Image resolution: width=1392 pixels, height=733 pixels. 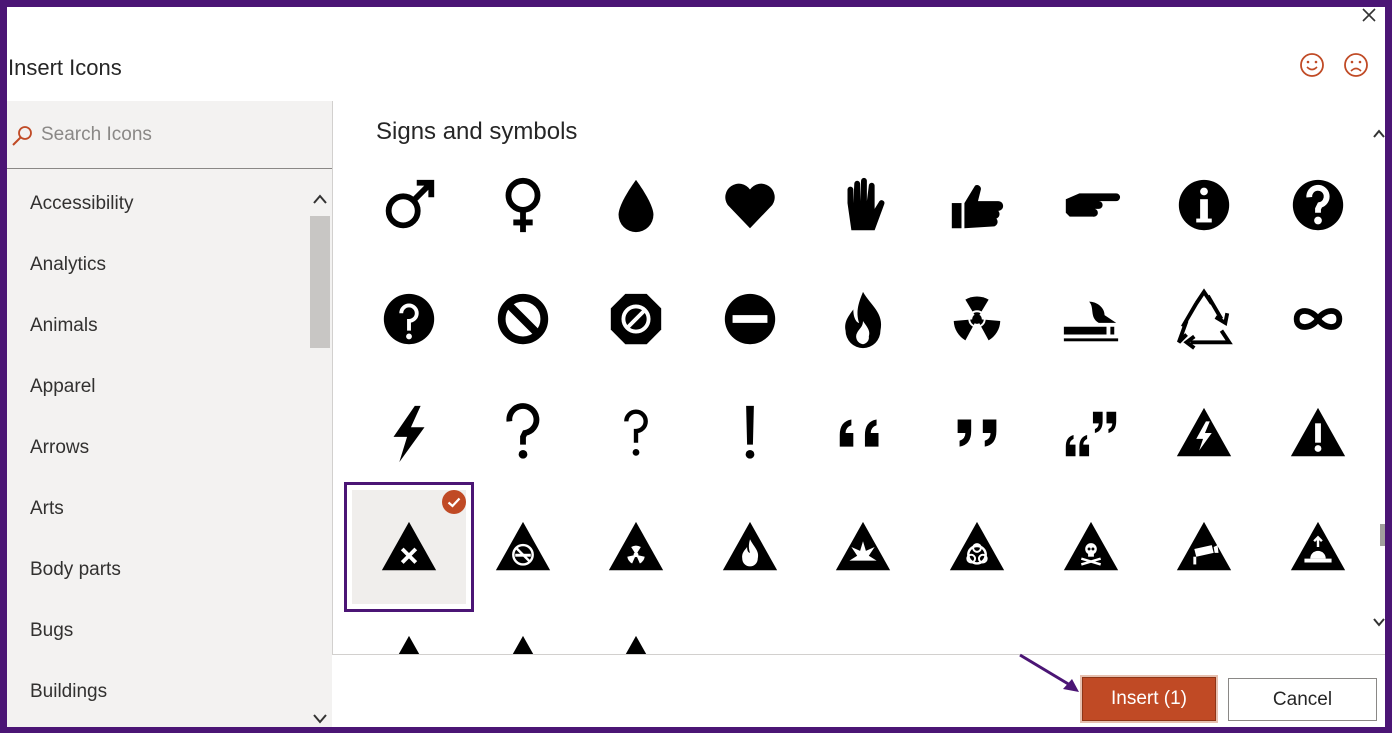 What do you see at coordinates (68, 692) in the screenshot?
I see `category-item: Buildings` at bounding box center [68, 692].